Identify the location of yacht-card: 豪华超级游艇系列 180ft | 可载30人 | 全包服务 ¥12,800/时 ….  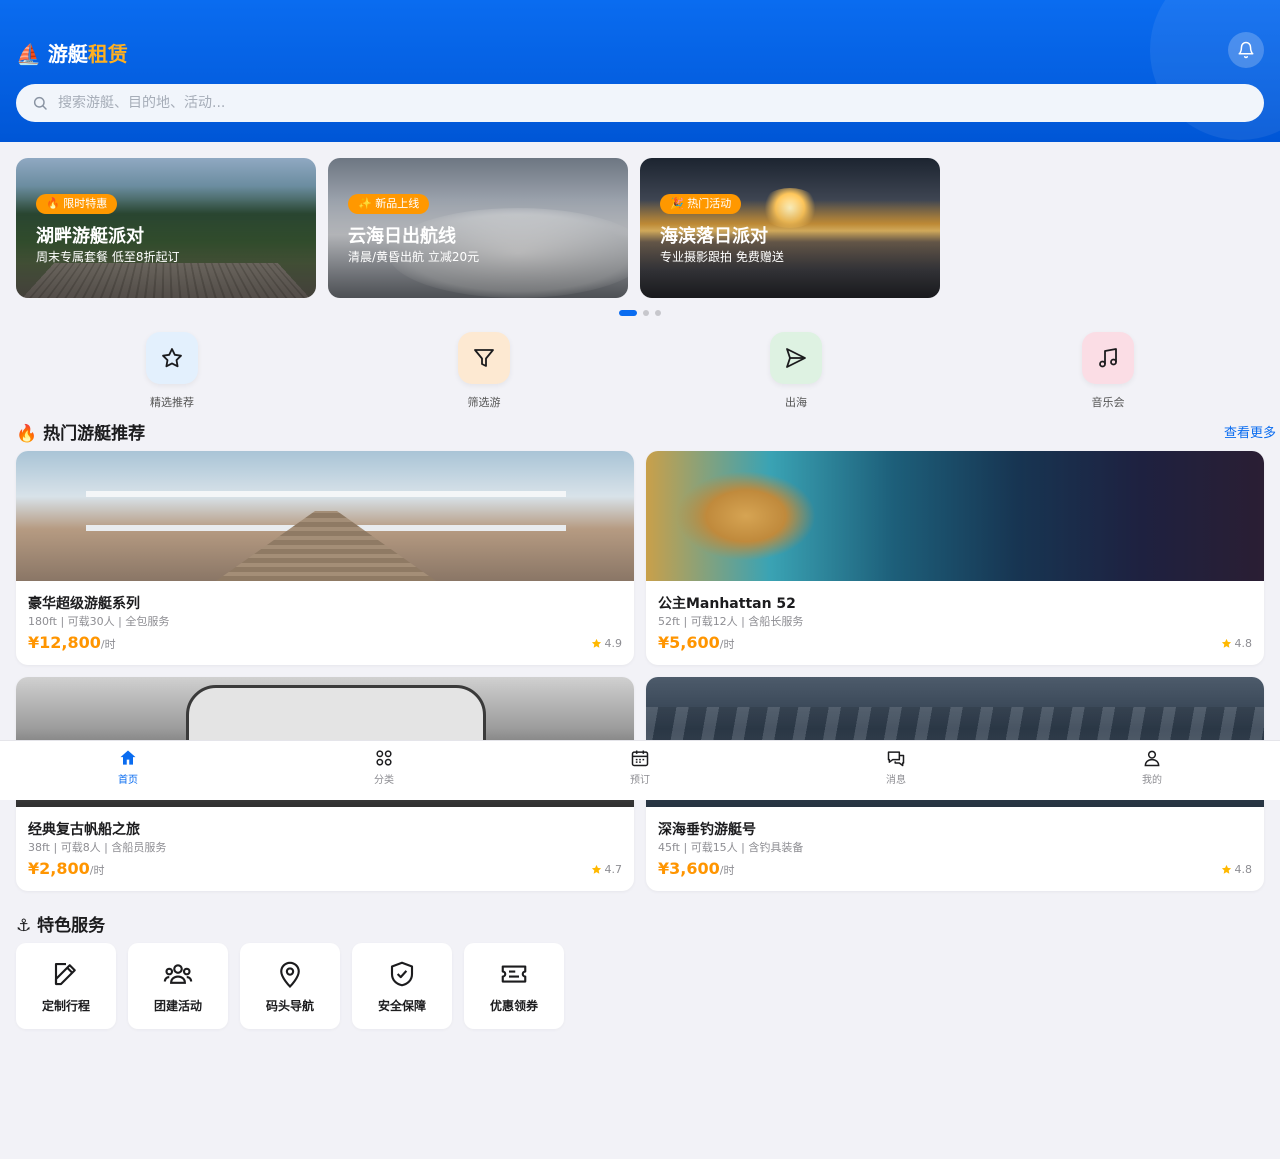
(325, 558).